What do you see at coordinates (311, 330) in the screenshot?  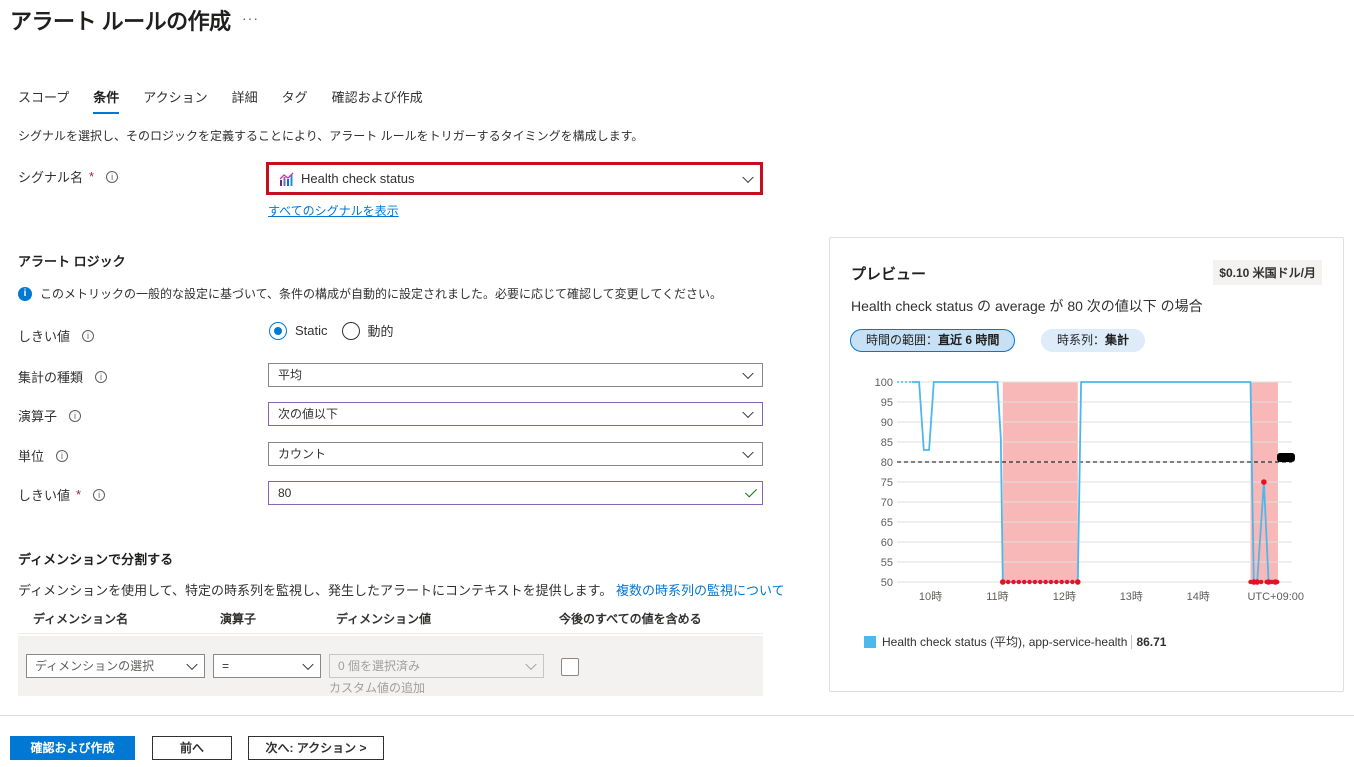 I see `radio-static-label: Static` at bounding box center [311, 330].